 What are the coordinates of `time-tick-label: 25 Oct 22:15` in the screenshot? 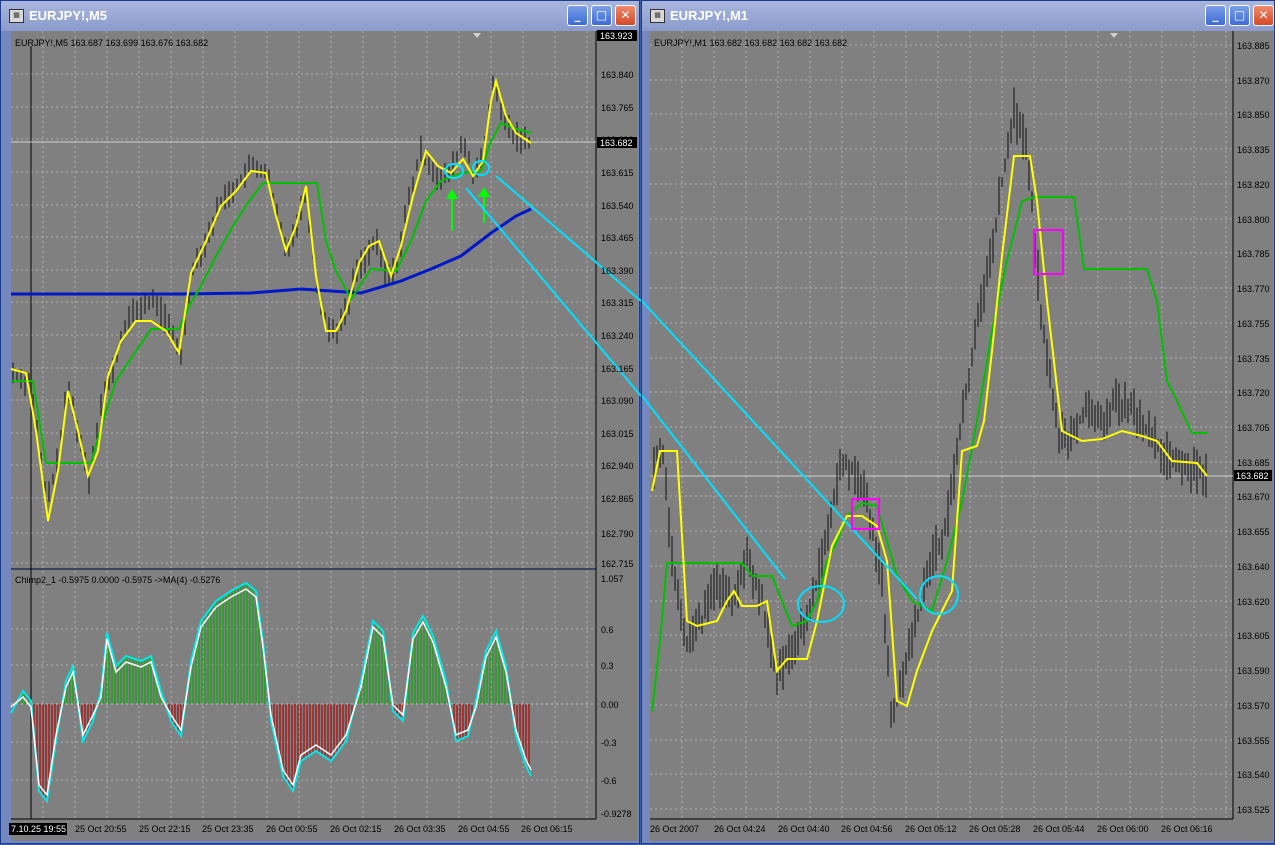 It's located at (165, 829).